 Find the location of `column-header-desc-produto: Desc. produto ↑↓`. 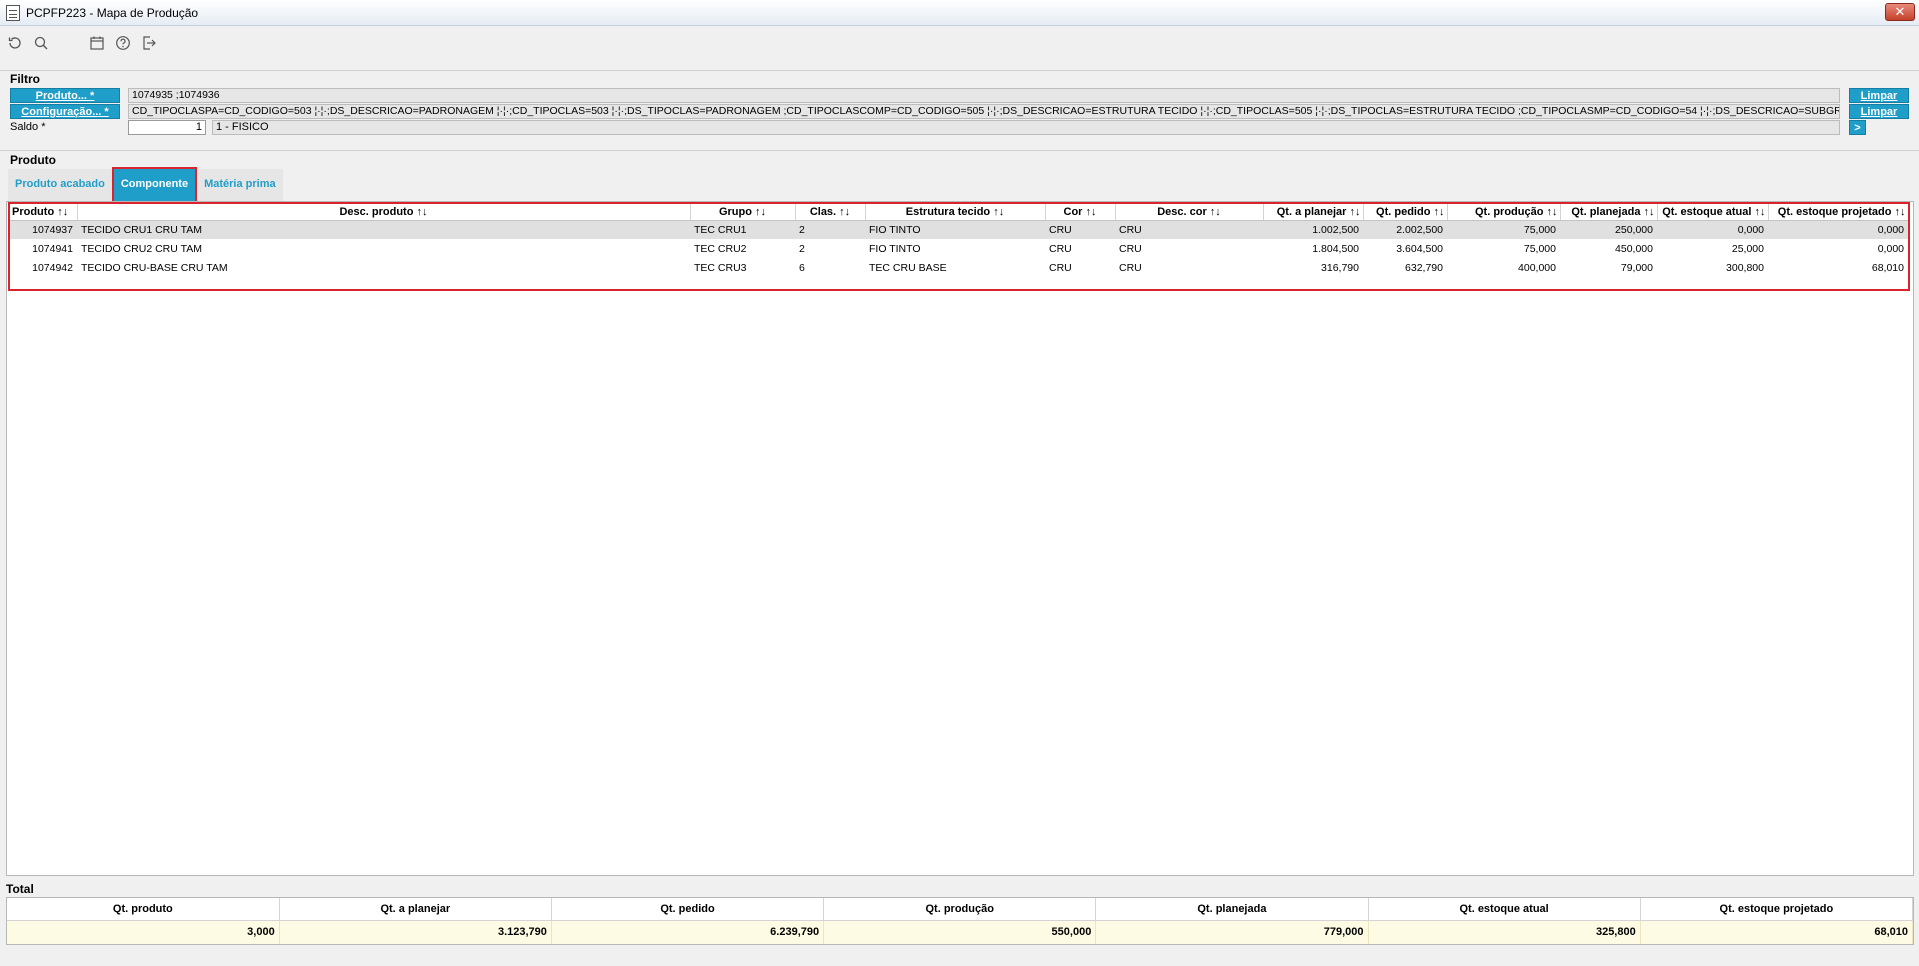

column-header-desc-produto: Desc. produto ↑↓ is located at coordinates (384, 212).